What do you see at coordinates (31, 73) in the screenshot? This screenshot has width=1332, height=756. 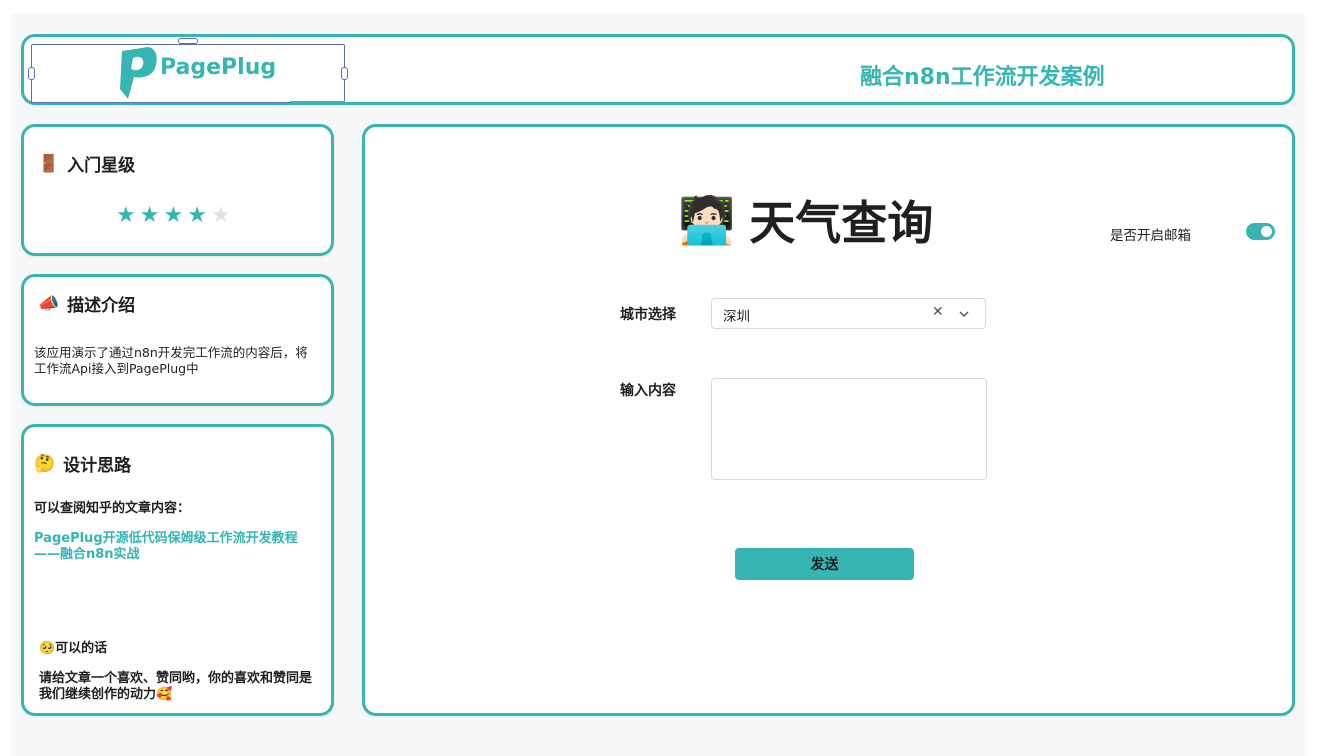 I see `resize-handle-left` at bounding box center [31, 73].